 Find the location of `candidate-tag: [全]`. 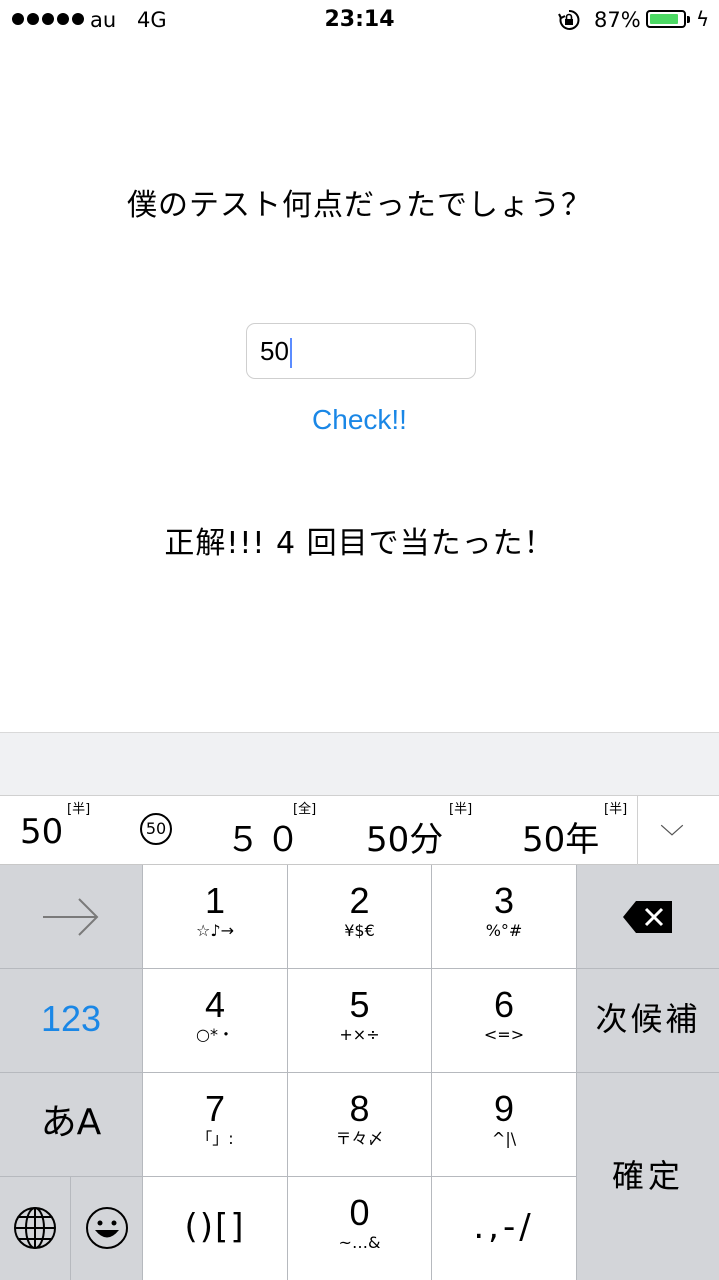

candidate-tag: [全] is located at coordinates (305, 809).